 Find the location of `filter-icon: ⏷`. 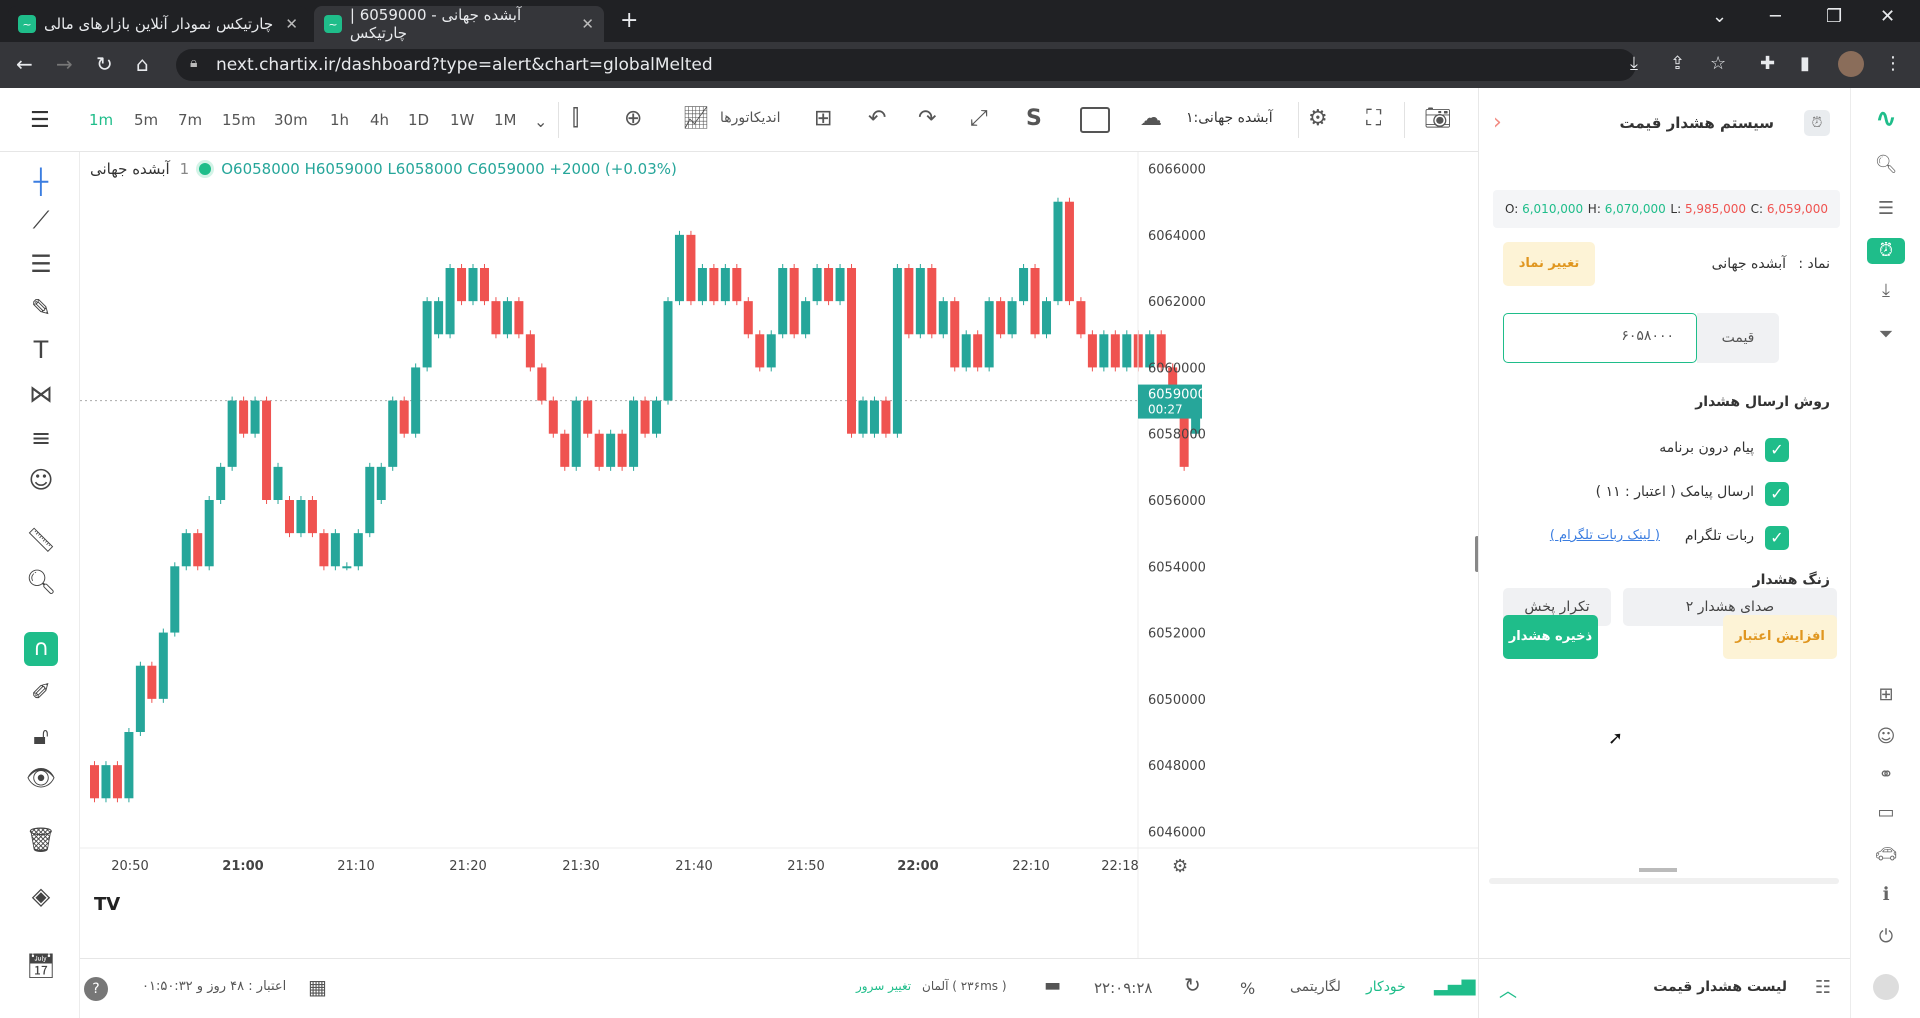

filter-icon: ⏷ is located at coordinates (1886, 334).